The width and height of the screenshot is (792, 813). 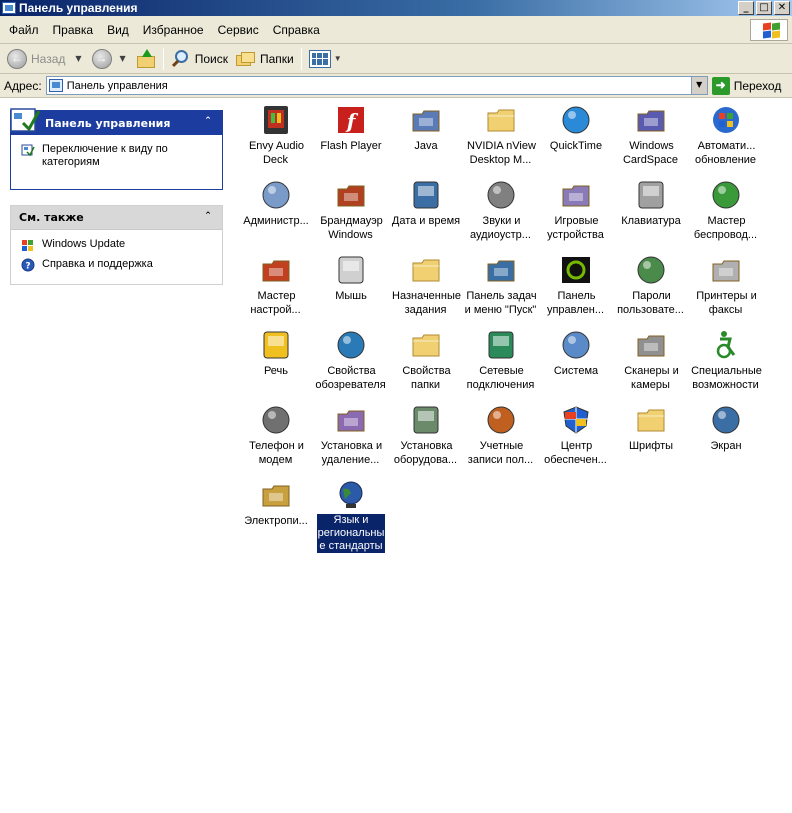 I want to click on control-panel-item: Язык и региональны е стандарты, so click(x=351, y=516).